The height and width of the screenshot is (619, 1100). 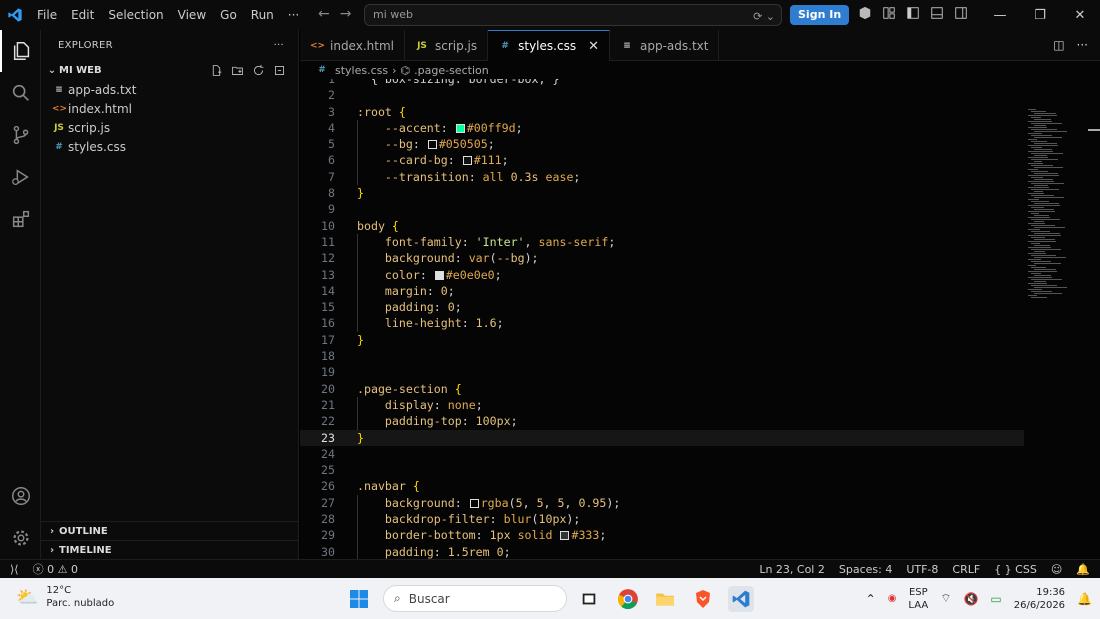 What do you see at coordinates (169, 146) in the screenshot?
I see `file-item: # styles.css` at bounding box center [169, 146].